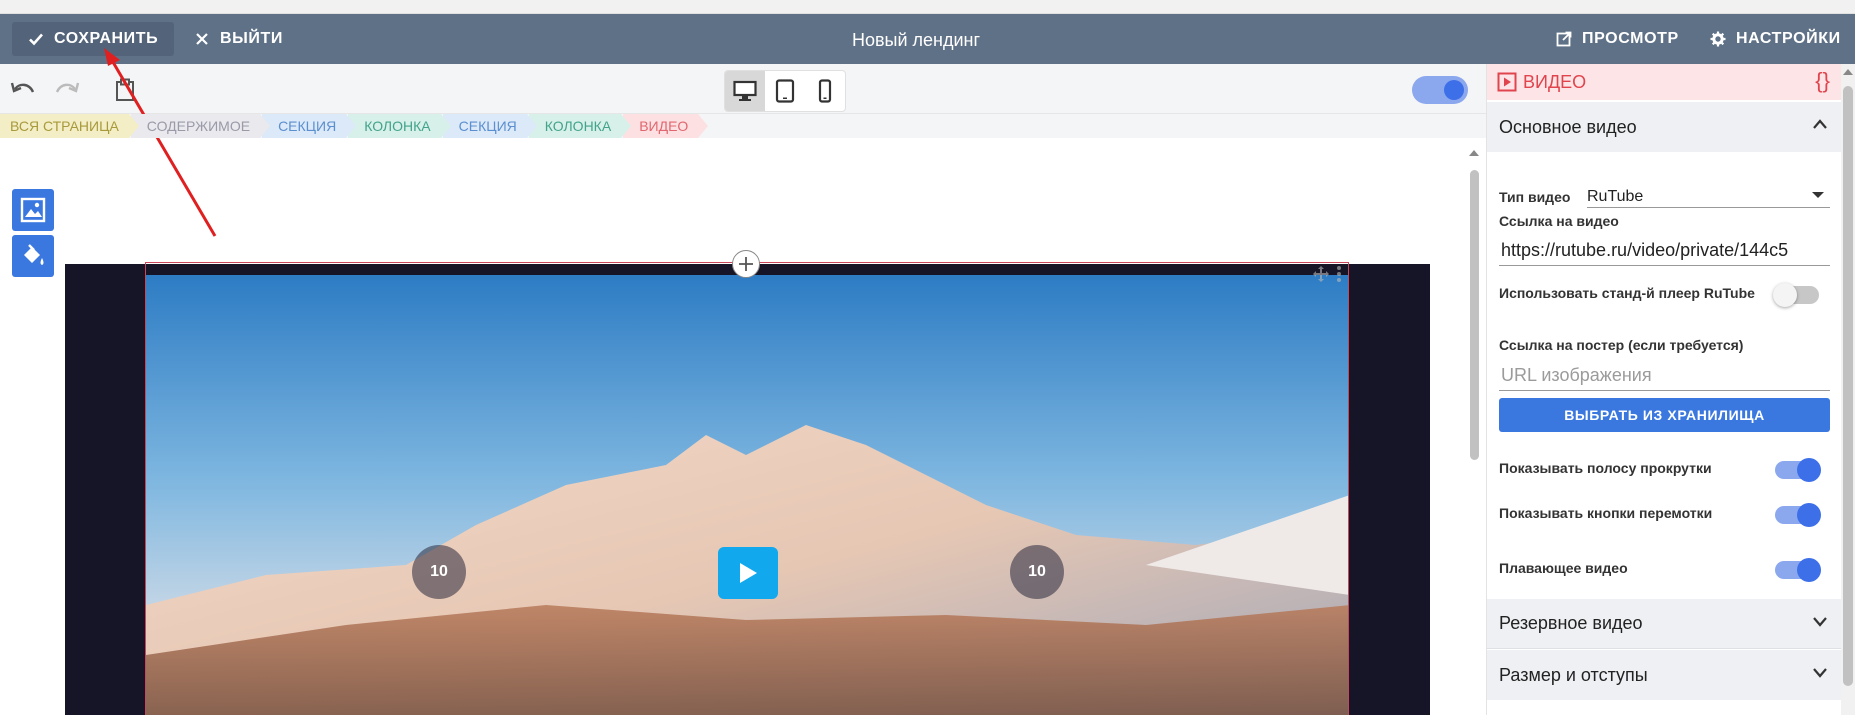  I want to click on show-seek-toggle, so click(1798, 515).